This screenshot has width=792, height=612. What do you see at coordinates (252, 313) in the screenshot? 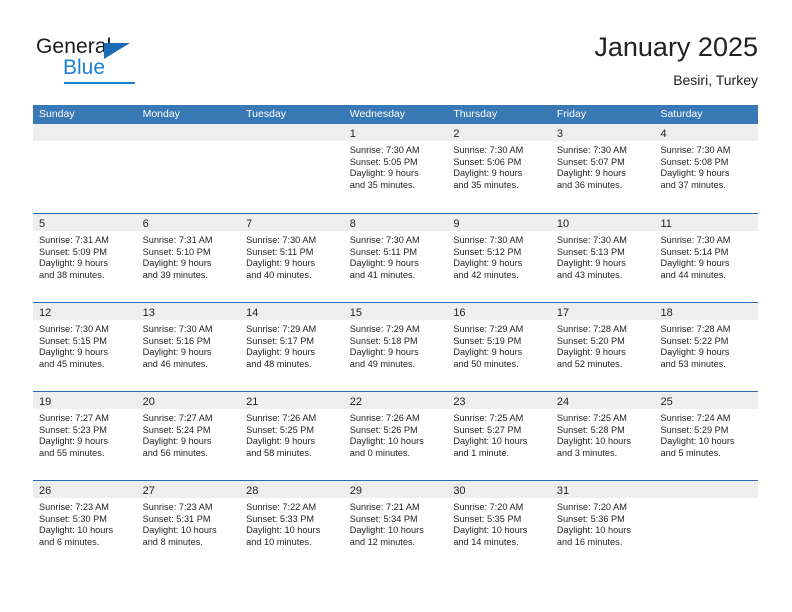
I see `day-number: 14` at bounding box center [252, 313].